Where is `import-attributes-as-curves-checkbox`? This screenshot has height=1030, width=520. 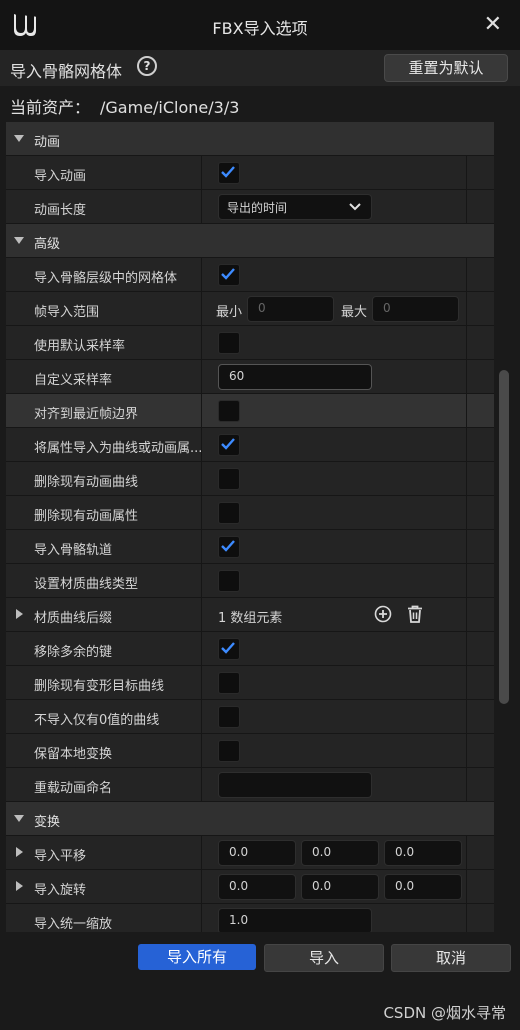
import-attributes-as-curves-checkbox is located at coordinates (229, 445).